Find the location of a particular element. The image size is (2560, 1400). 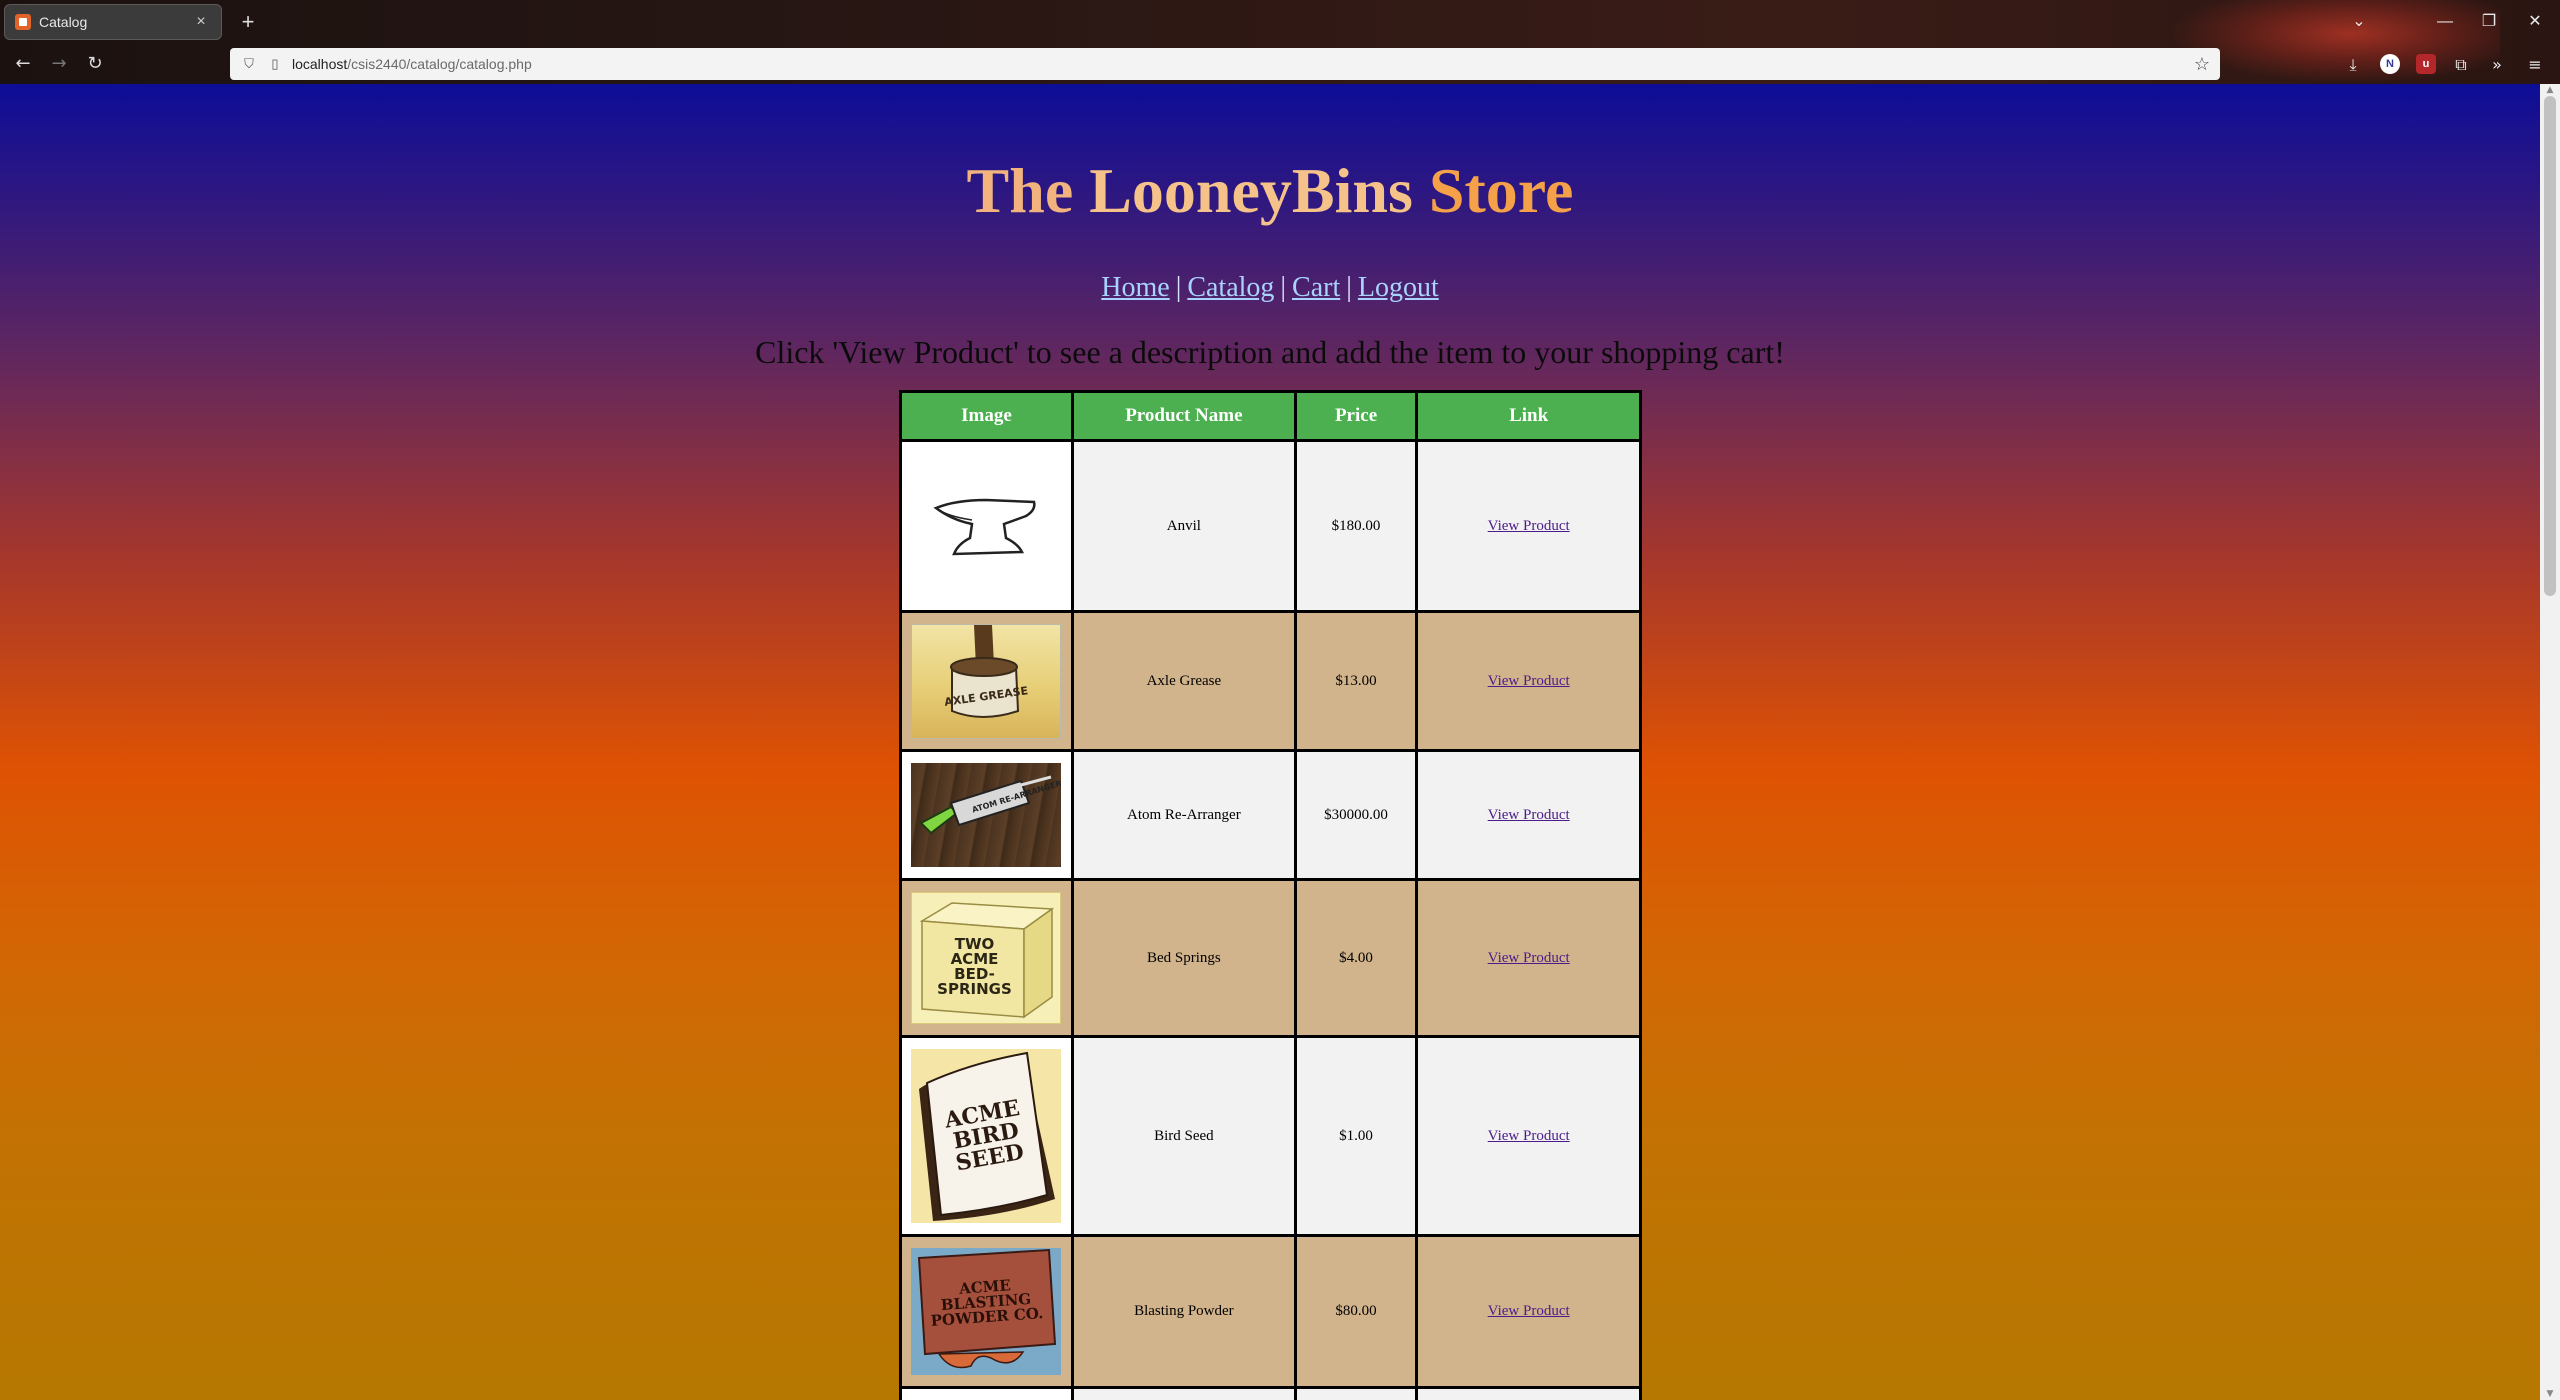

product-name: Anvil is located at coordinates (1183, 526).